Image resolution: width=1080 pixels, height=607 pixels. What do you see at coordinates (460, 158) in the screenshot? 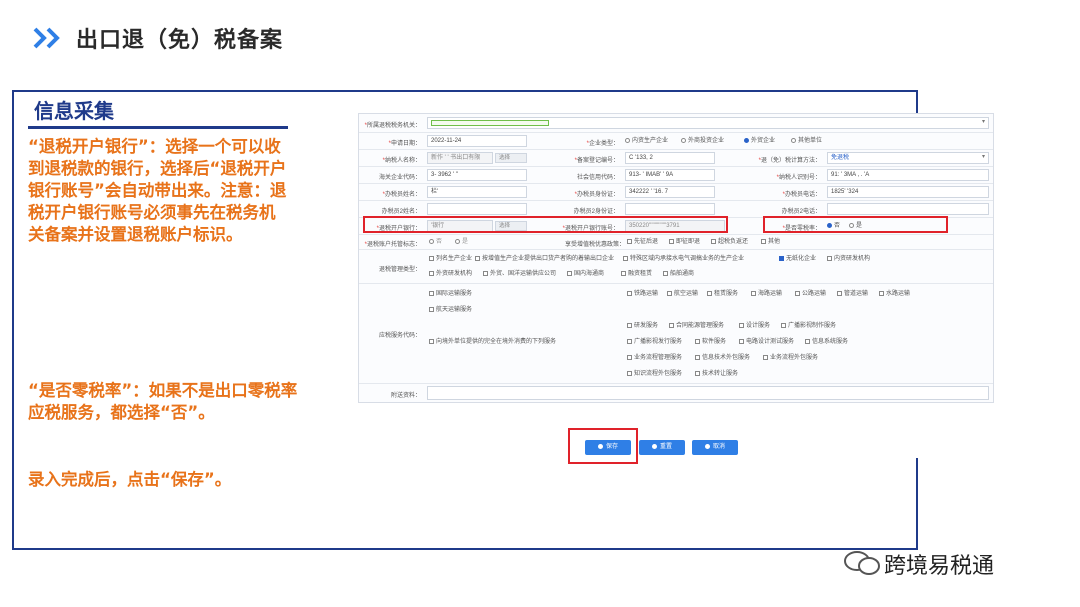
I see `taxpayer-name-field: 新作 ' ' 书出口有限` at bounding box center [460, 158].